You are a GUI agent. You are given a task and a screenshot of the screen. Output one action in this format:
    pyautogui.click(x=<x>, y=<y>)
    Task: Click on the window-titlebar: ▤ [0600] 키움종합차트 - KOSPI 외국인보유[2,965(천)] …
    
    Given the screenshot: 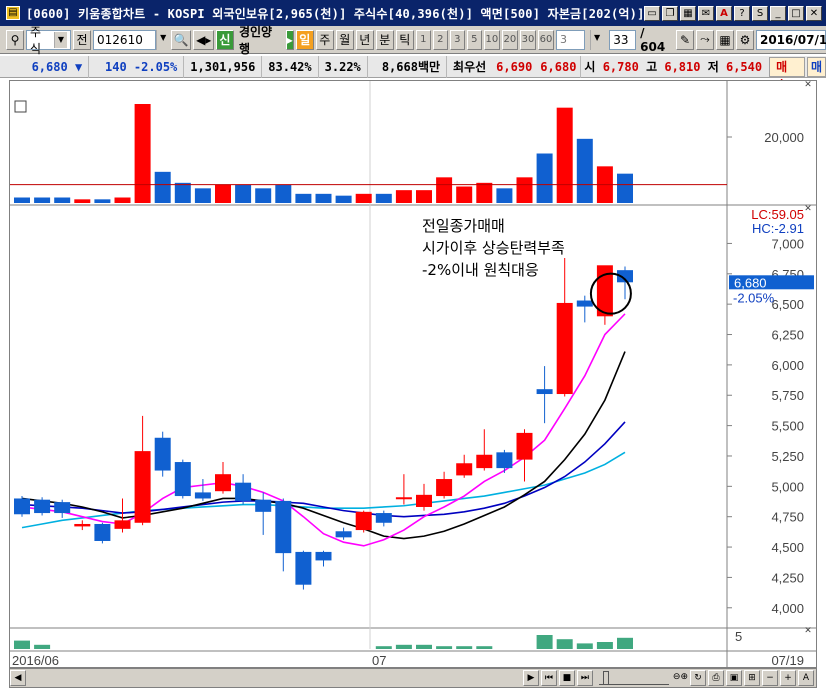 What is the action you would take?
    pyautogui.click(x=413, y=13)
    